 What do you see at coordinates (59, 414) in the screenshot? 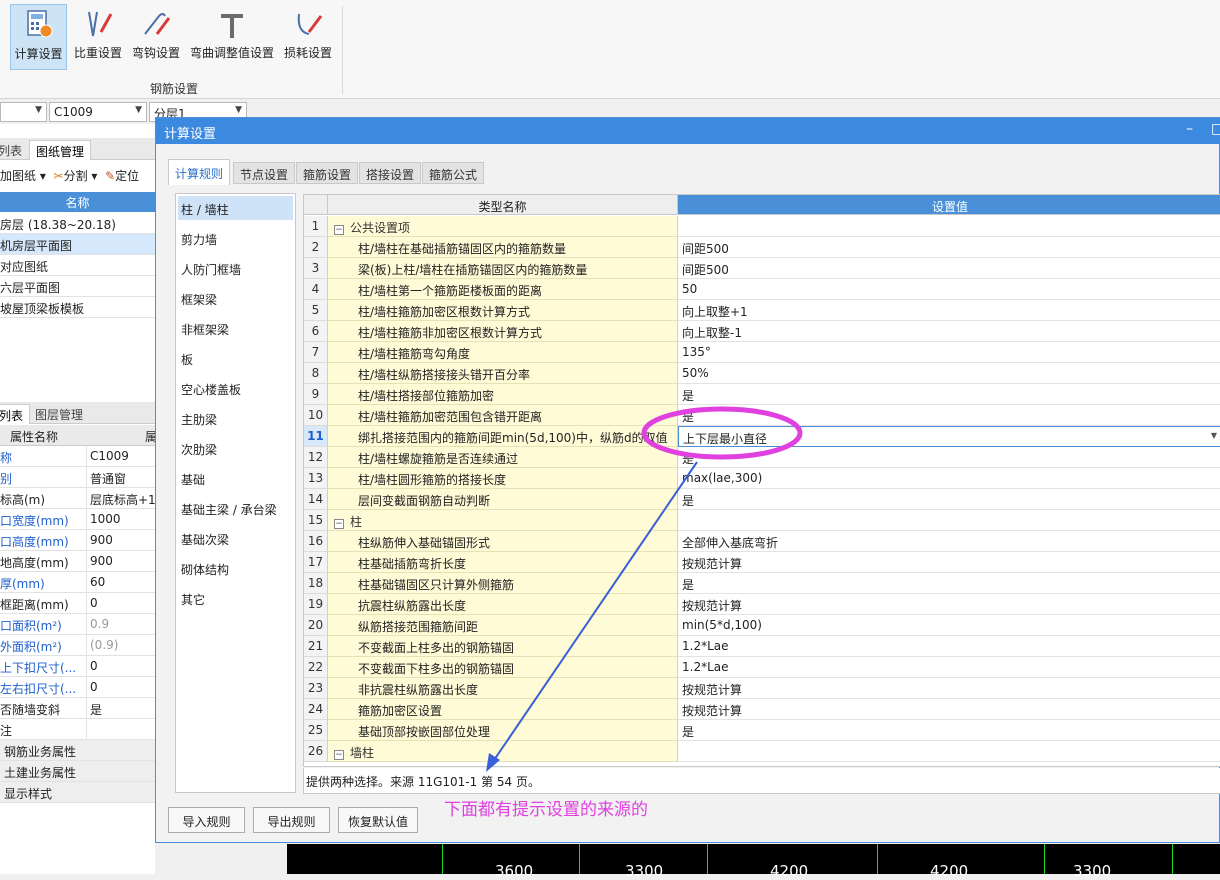
I see `tab-layer-manage: 图层管理` at bounding box center [59, 414].